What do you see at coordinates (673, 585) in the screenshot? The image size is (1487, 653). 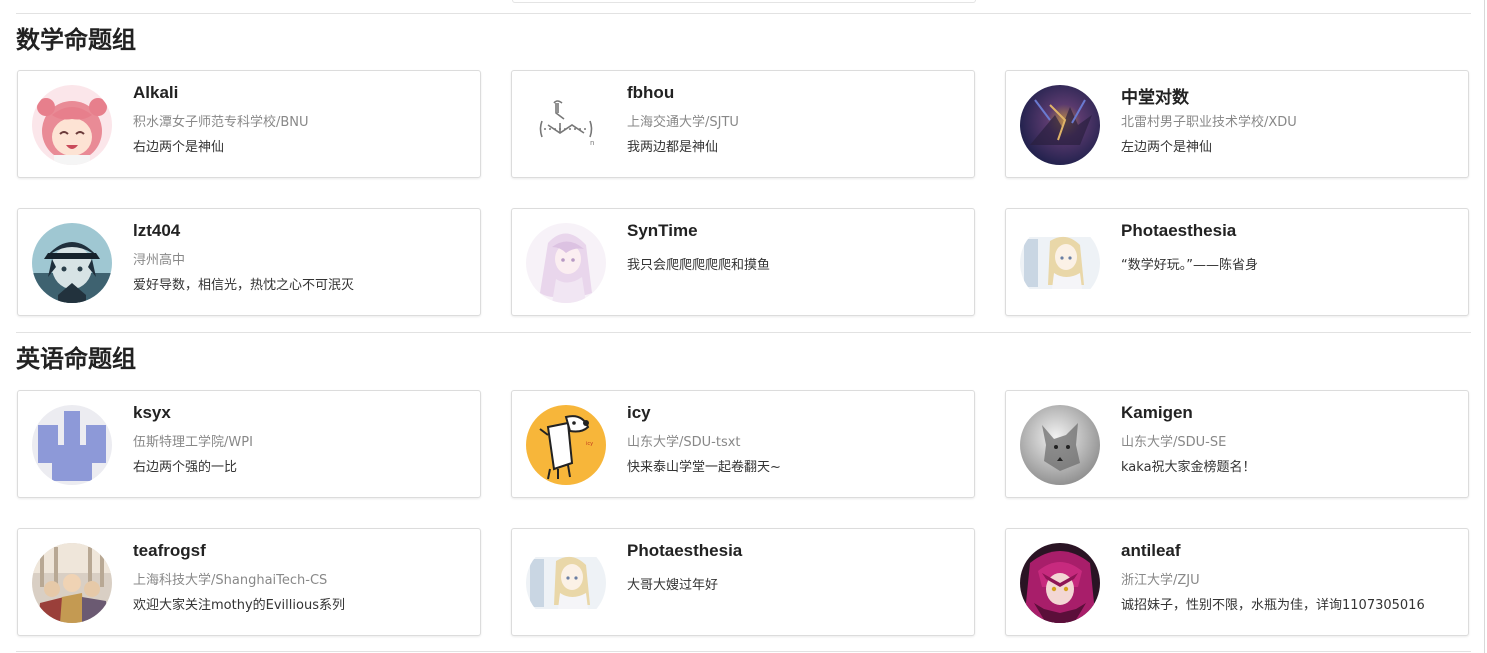 I see `member-motto: 大哥大嫂过年好` at bounding box center [673, 585].